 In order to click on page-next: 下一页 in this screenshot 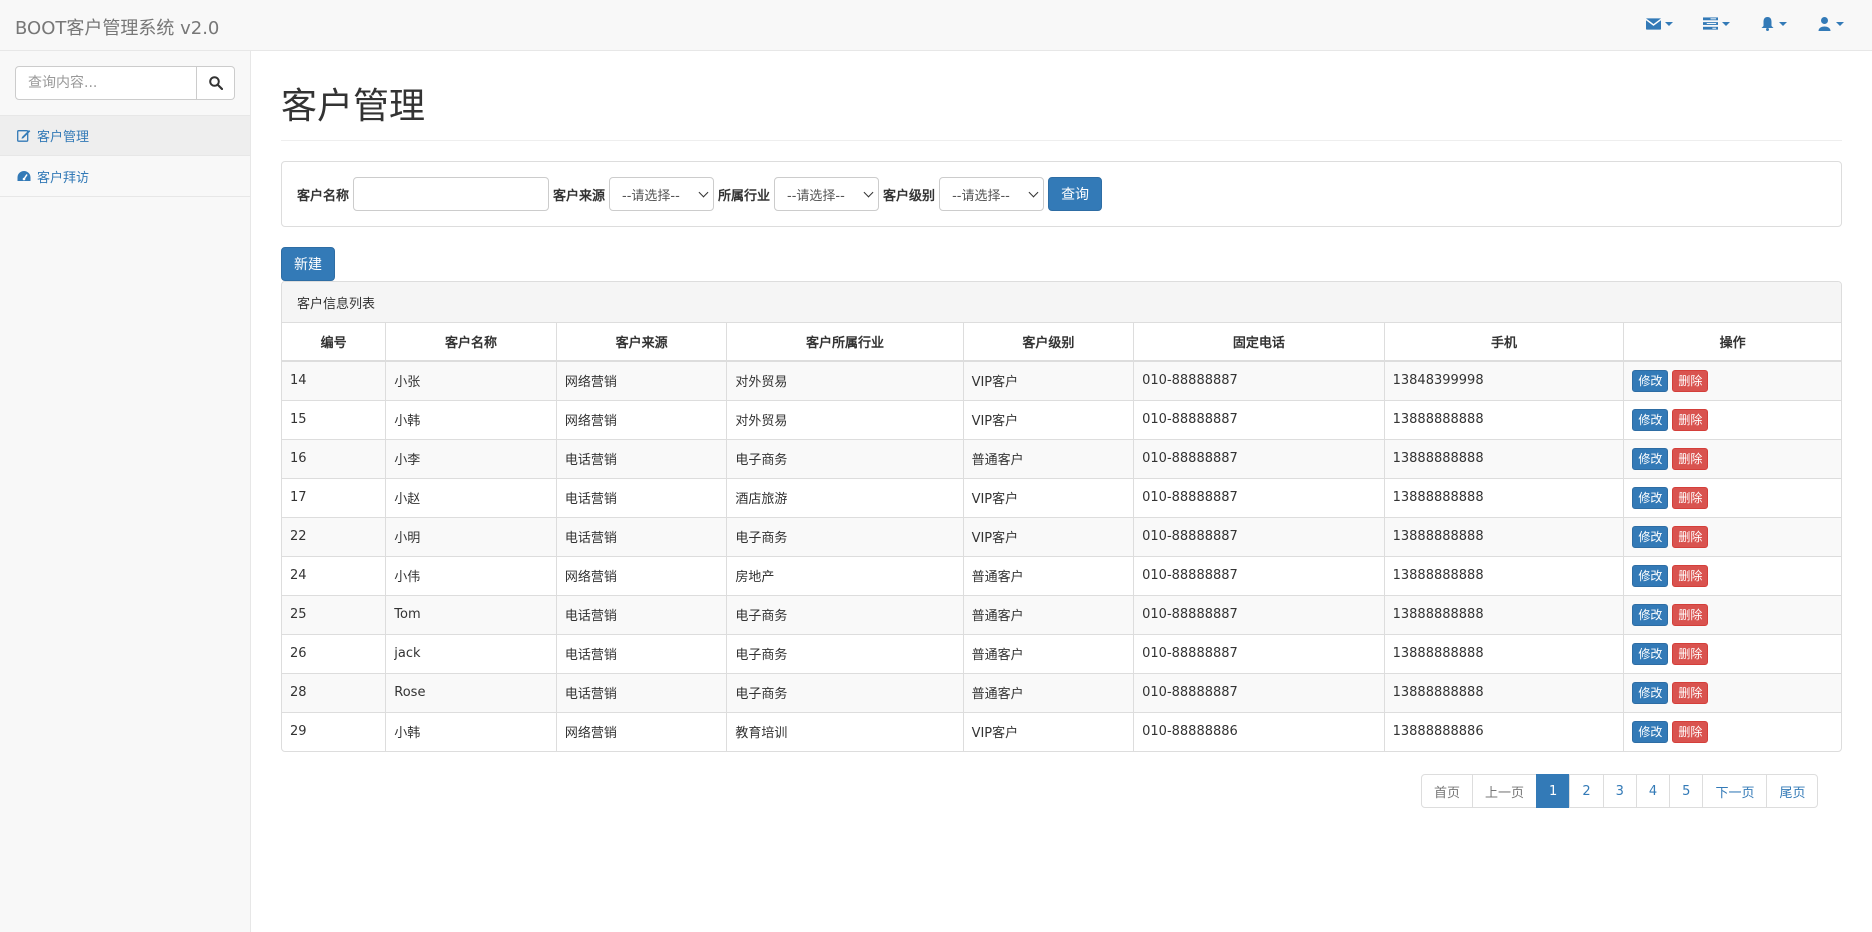, I will do `click(1735, 791)`.